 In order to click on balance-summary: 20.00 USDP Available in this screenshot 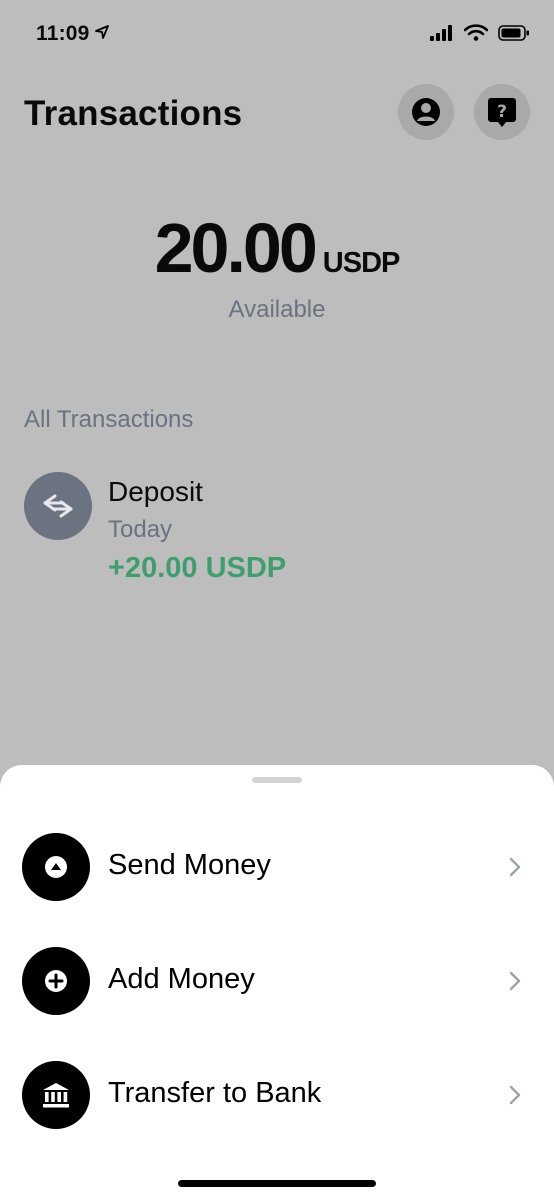, I will do `click(277, 266)`.